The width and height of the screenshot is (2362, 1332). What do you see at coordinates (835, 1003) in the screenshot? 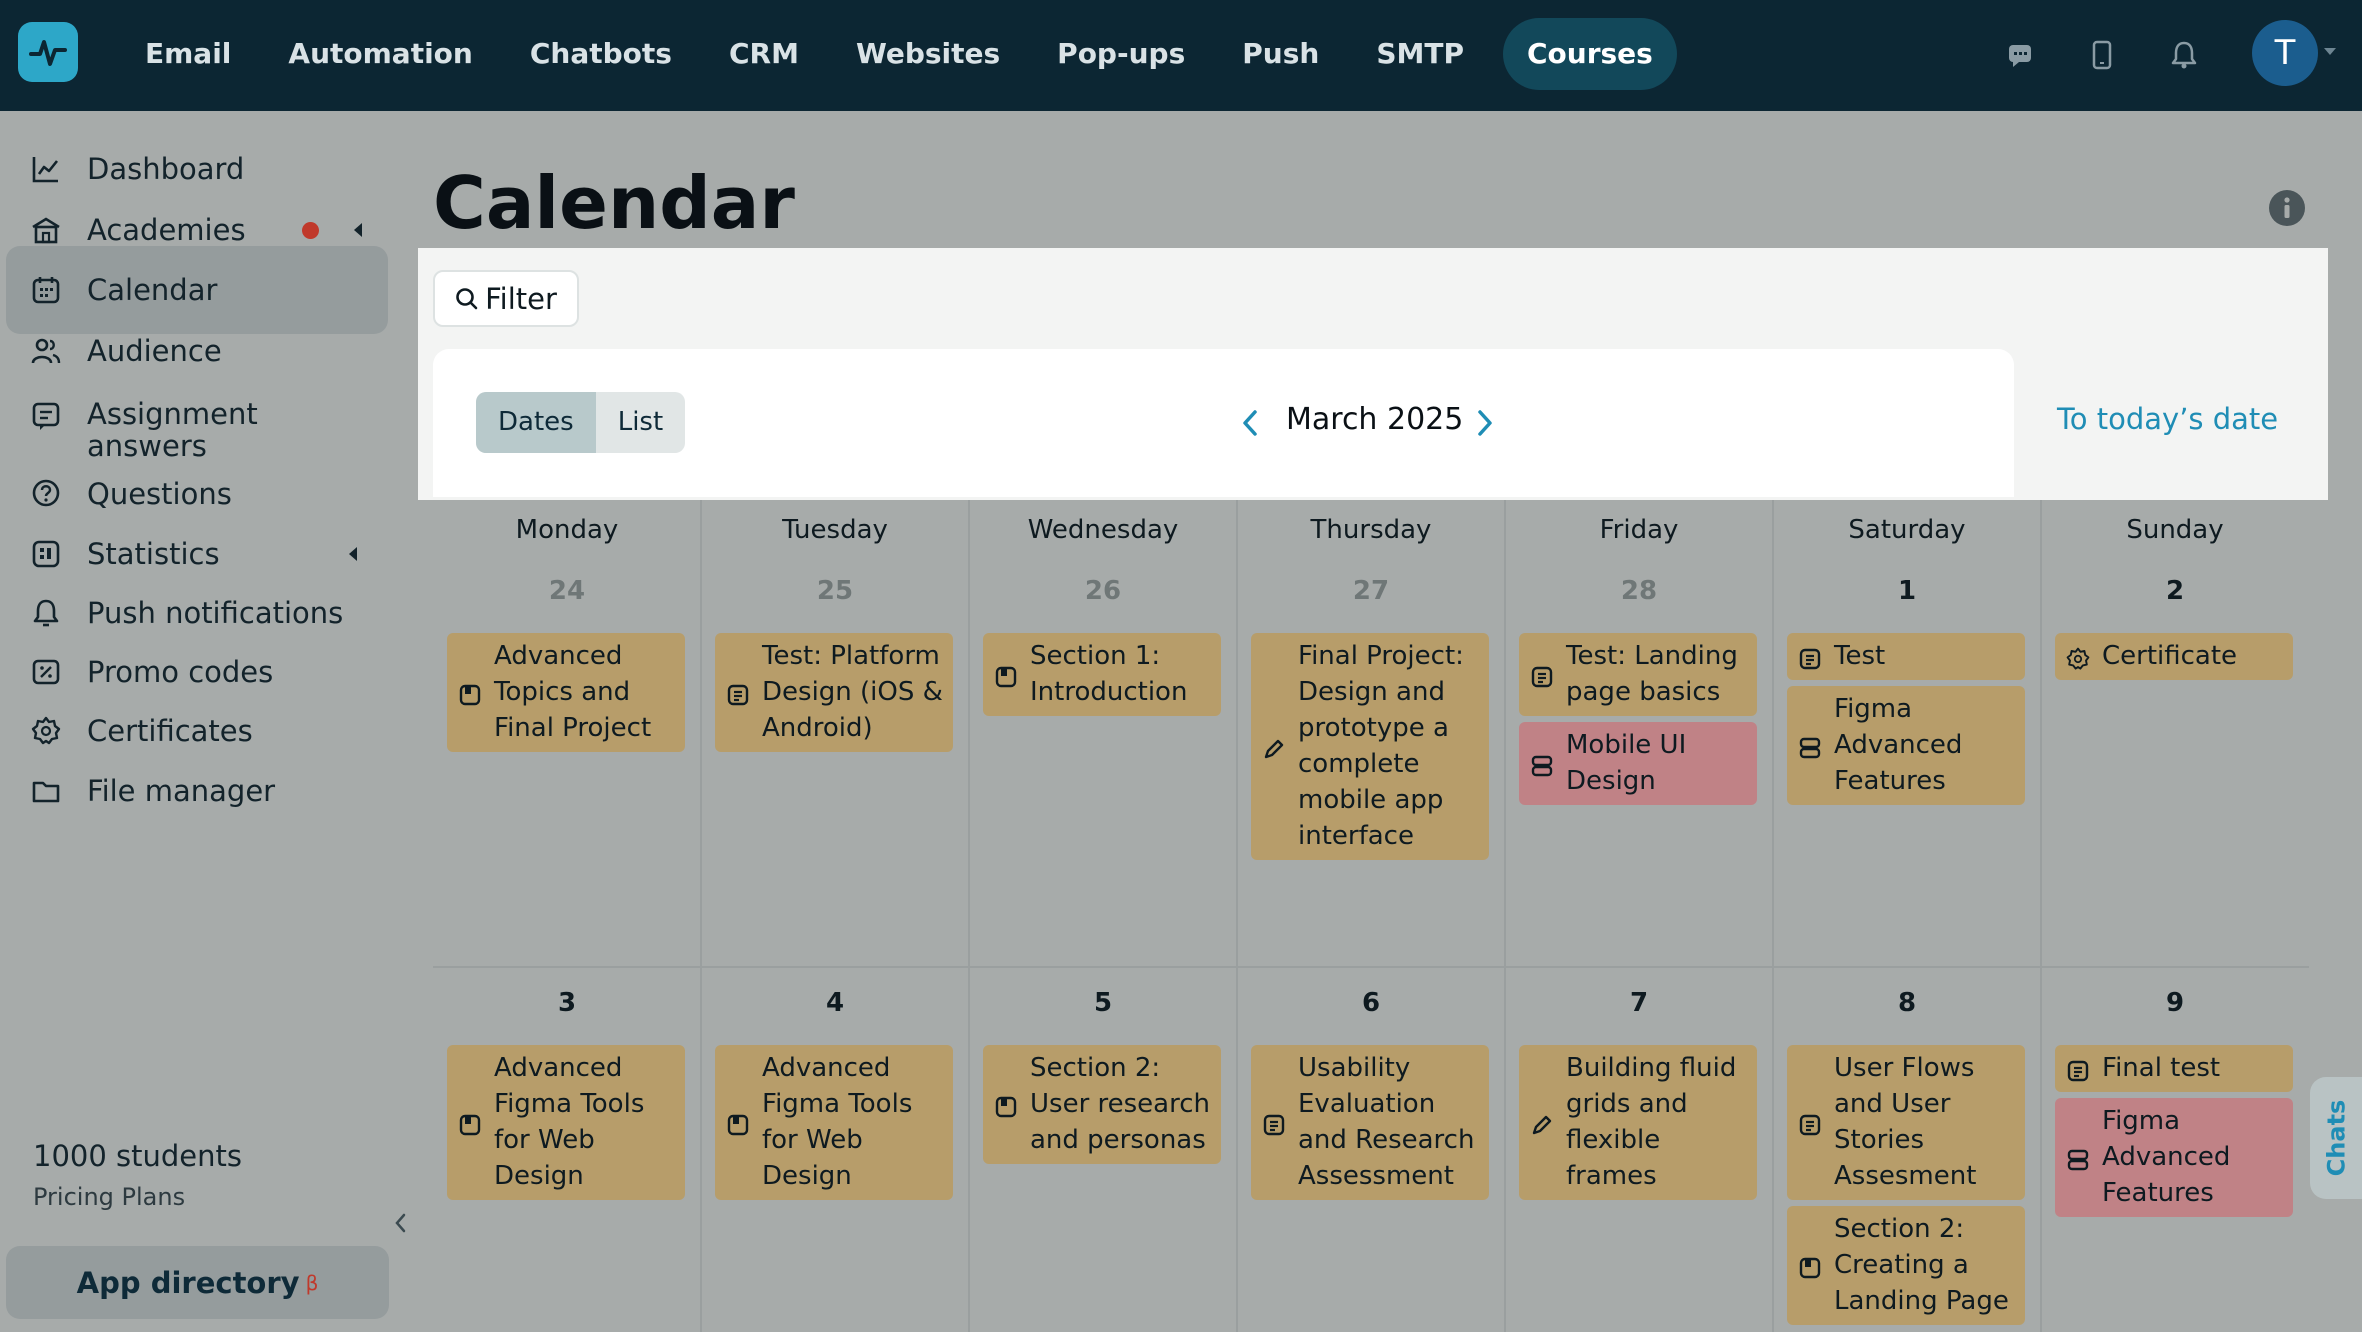
I see `day-number: 4` at bounding box center [835, 1003].